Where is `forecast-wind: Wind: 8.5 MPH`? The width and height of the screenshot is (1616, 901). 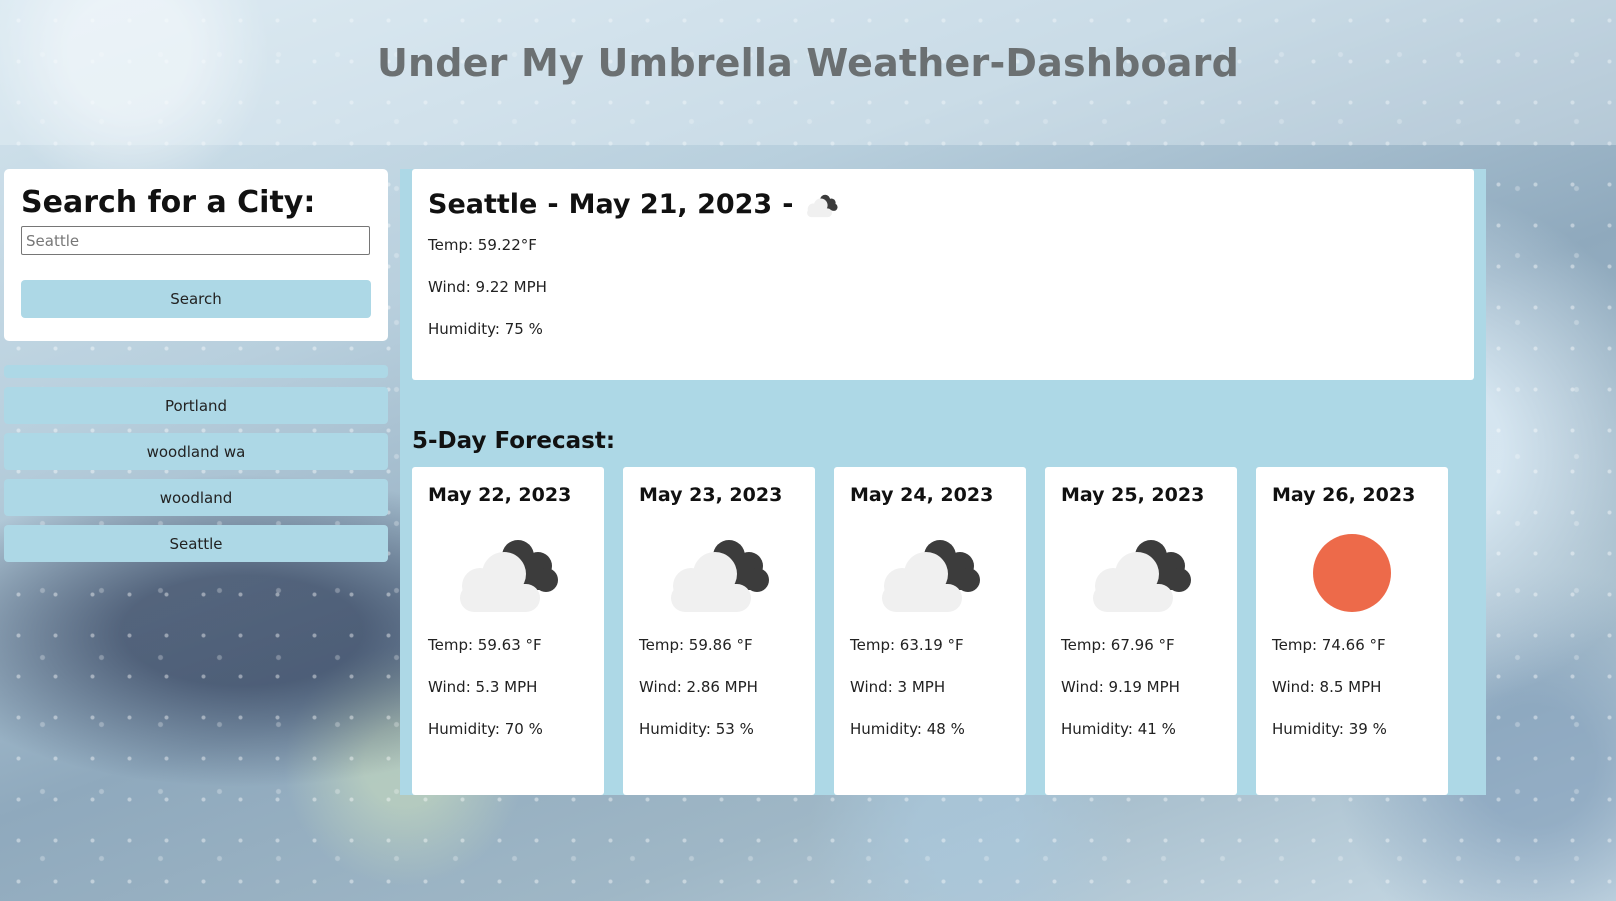 forecast-wind: Wind: 8.5 MPH is located at coordinates (1327, 687).